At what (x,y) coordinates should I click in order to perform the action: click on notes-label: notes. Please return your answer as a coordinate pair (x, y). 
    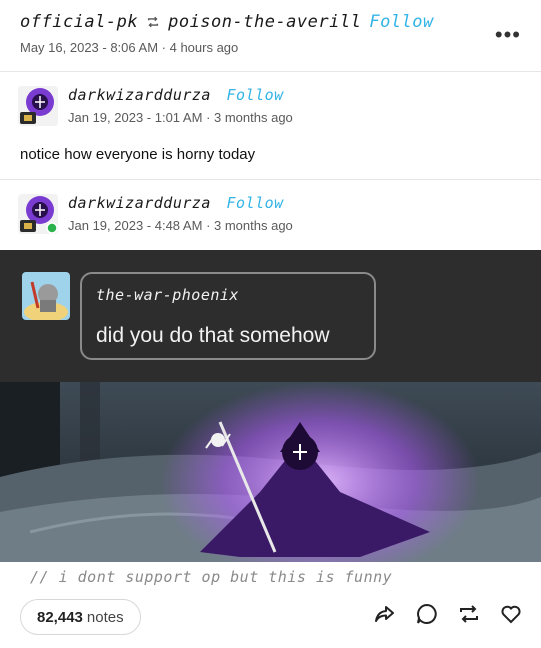
    Looking at the image, I should click on (105, 617).